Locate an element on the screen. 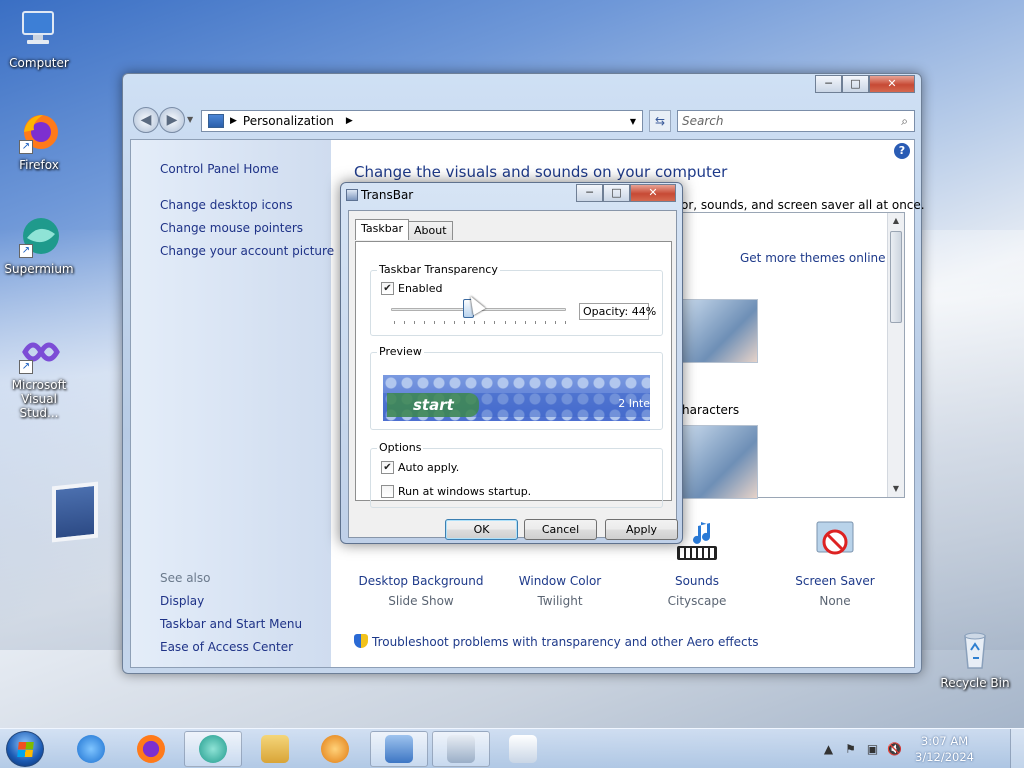 This screenshot has height=768, width=1024. windows-logo-icon is located at coordinates (25, 749).